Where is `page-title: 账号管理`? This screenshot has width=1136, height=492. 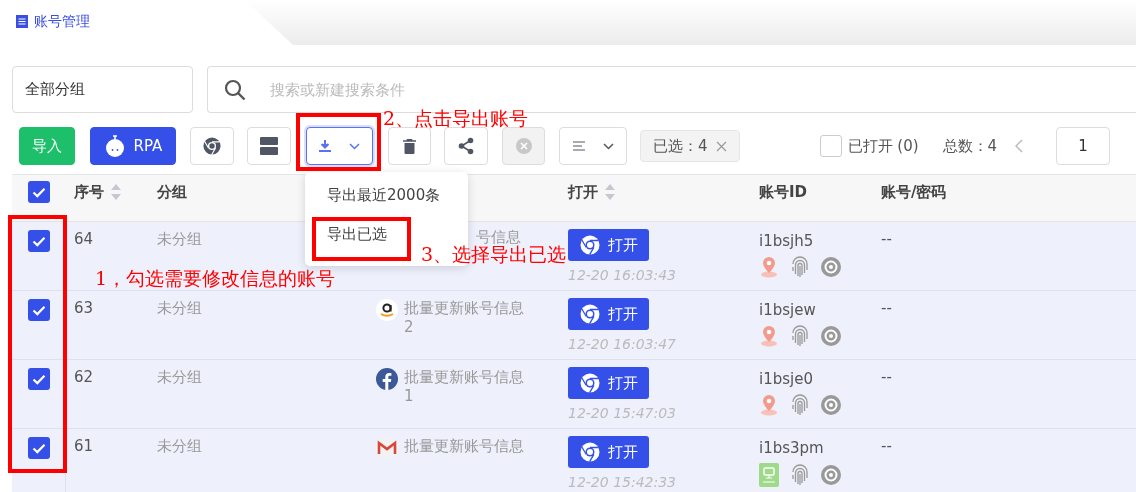
page-title: 账号管理 is located at coordinates (62, 21).